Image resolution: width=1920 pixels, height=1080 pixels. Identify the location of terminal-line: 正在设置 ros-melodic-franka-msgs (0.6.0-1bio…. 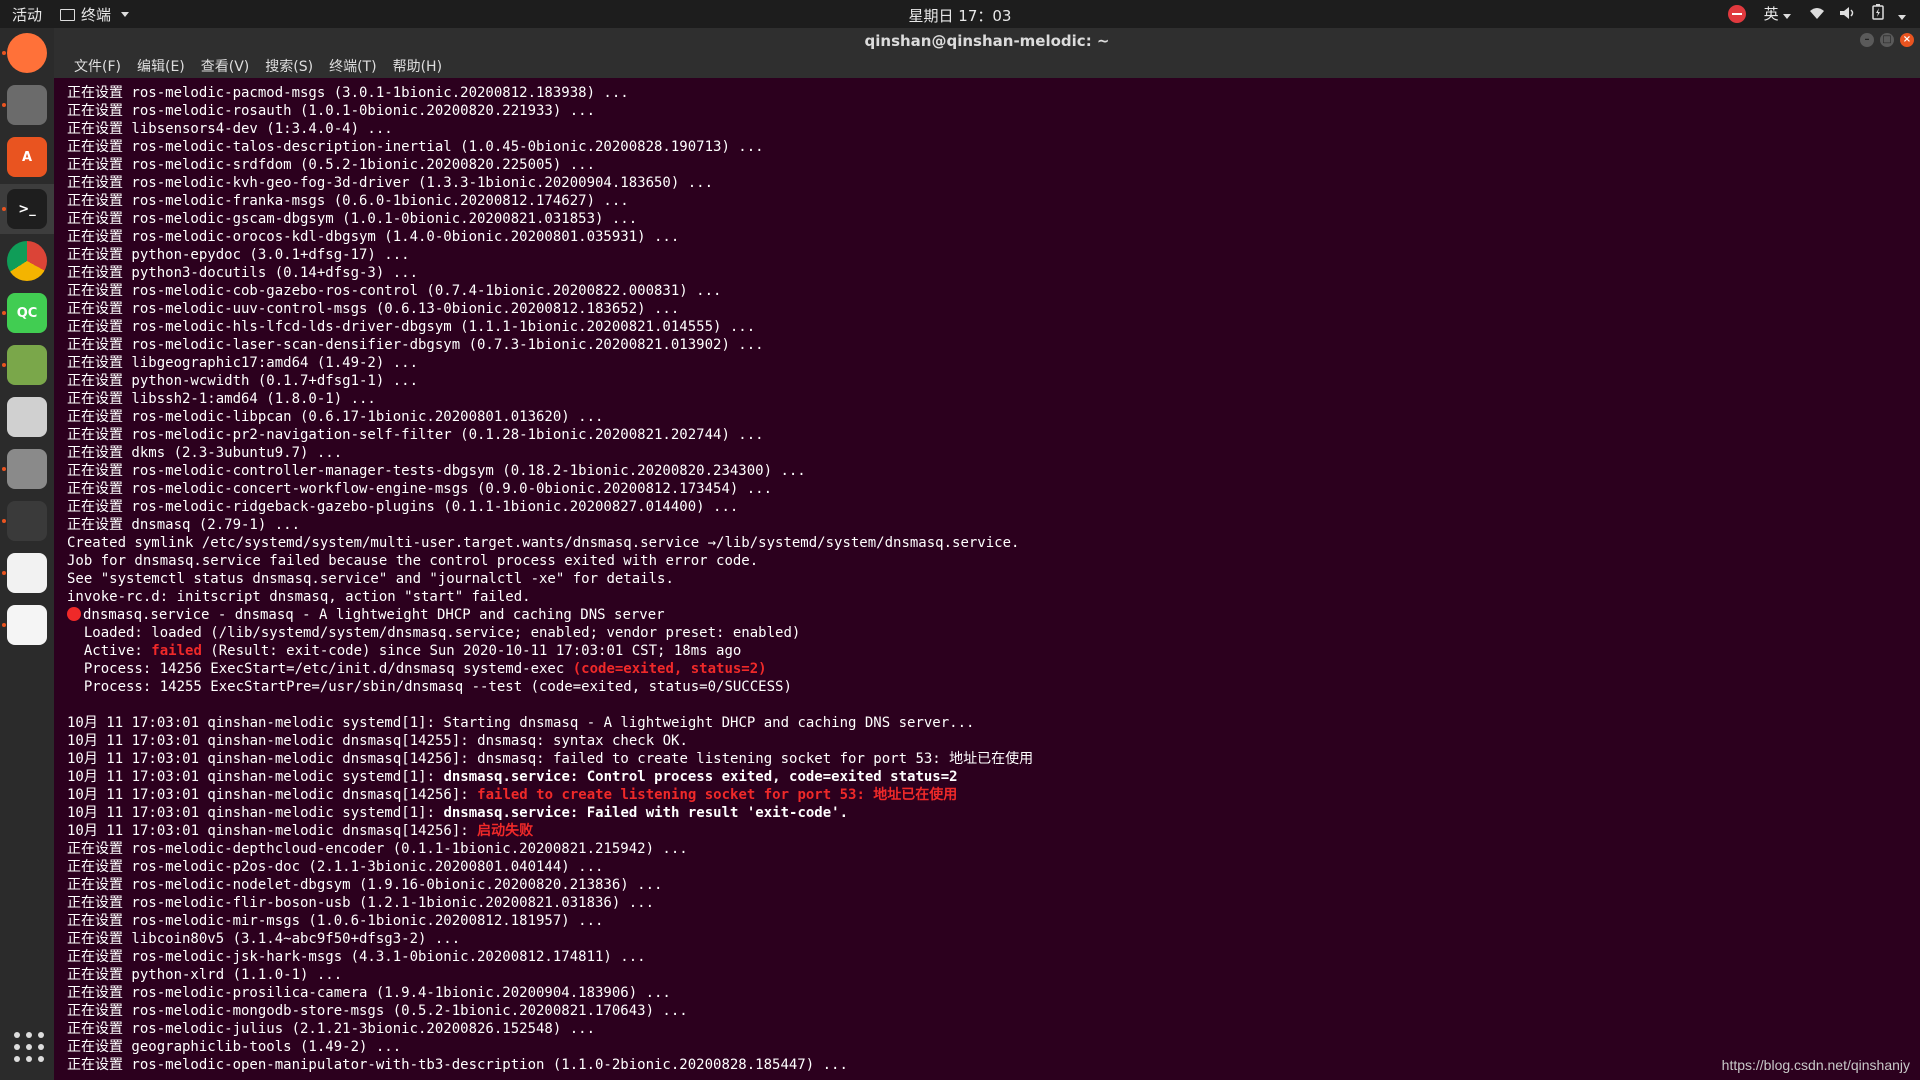
(550, 201).